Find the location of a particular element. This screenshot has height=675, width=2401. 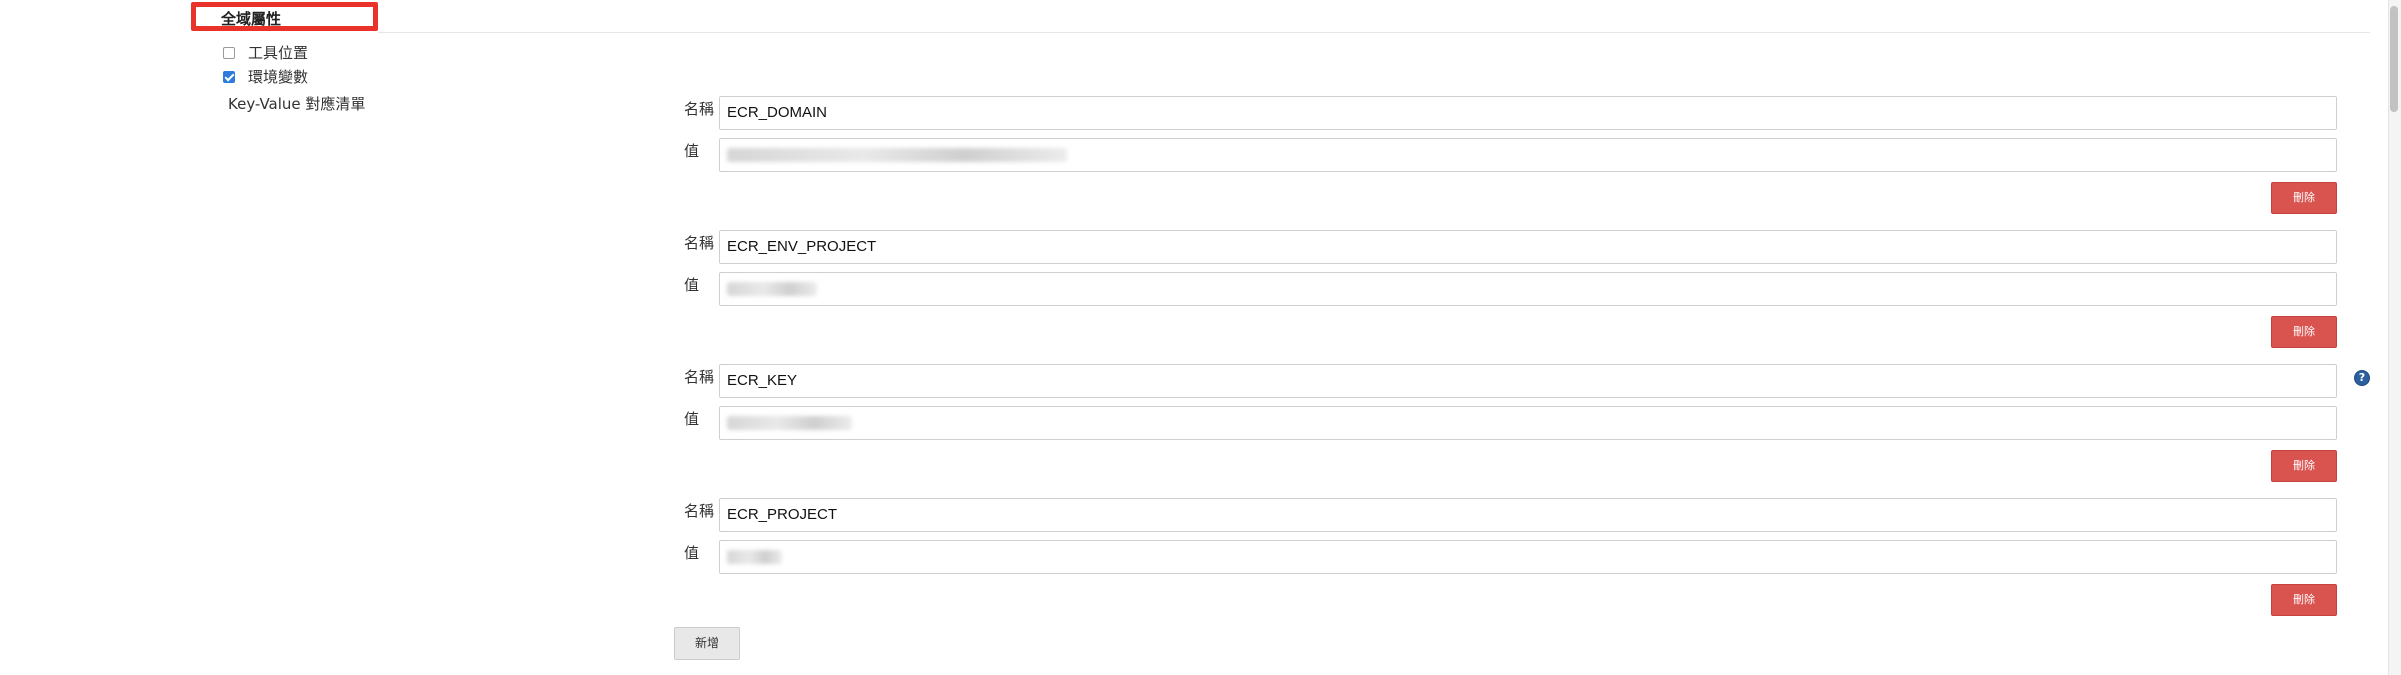

tool-locations-option: 工具位置 is located at coordinates (265, 52).